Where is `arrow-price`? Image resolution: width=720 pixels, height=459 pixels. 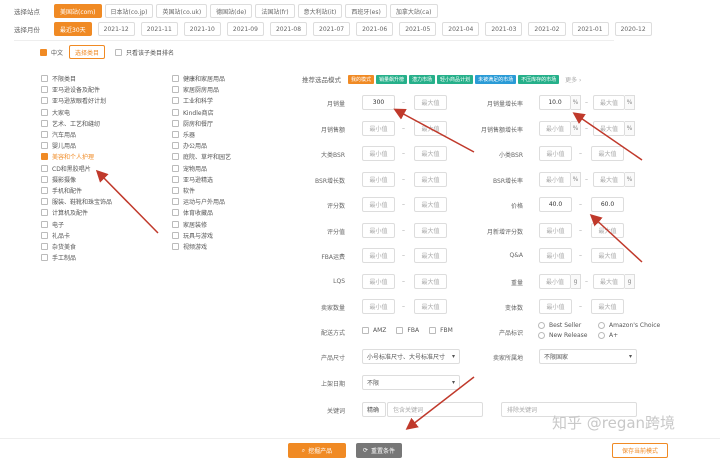
arrow-price is located at coordinates (616, 238).